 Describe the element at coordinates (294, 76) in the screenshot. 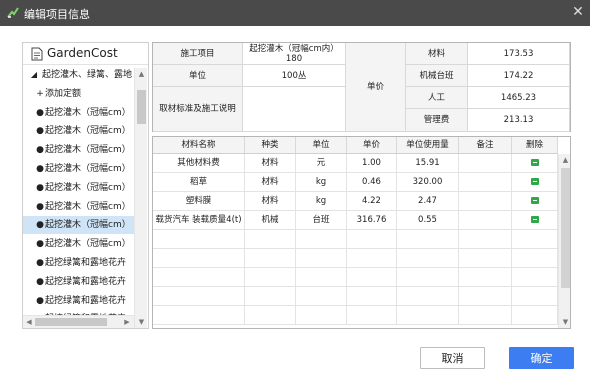

I see `unit-value: 100丛` at that location.